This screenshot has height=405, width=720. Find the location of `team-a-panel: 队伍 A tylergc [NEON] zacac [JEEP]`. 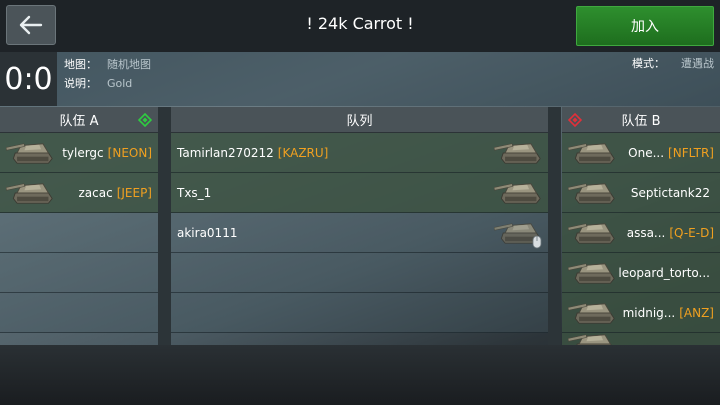

team-a-panel: 队伍 A tylergc [NEON] zacac [JEEP] is located at coordinates (79, 226).